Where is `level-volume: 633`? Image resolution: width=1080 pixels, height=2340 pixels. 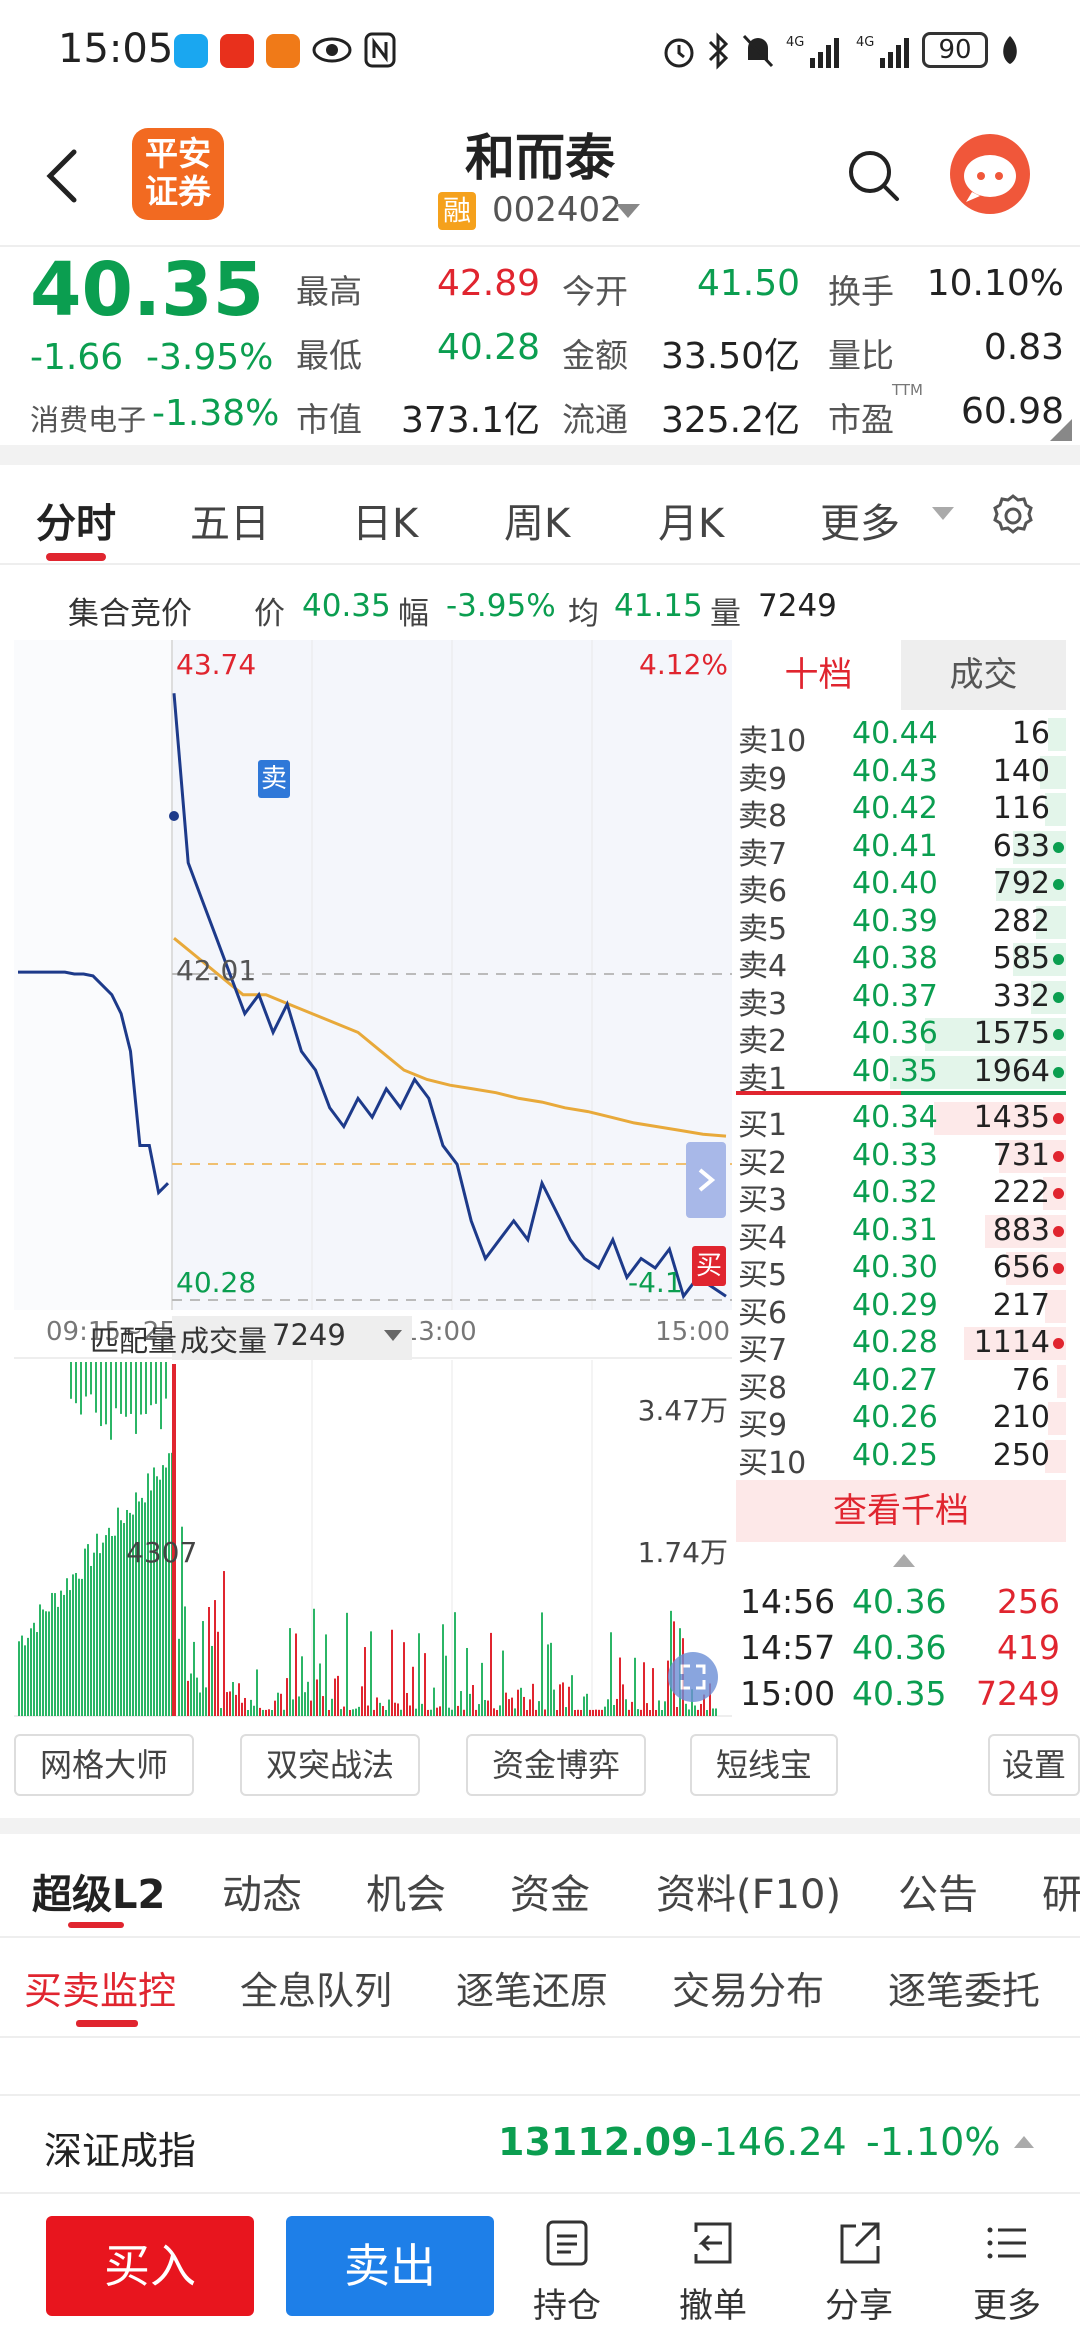
level-volume: 633 is located at coordinates (1021, 846).